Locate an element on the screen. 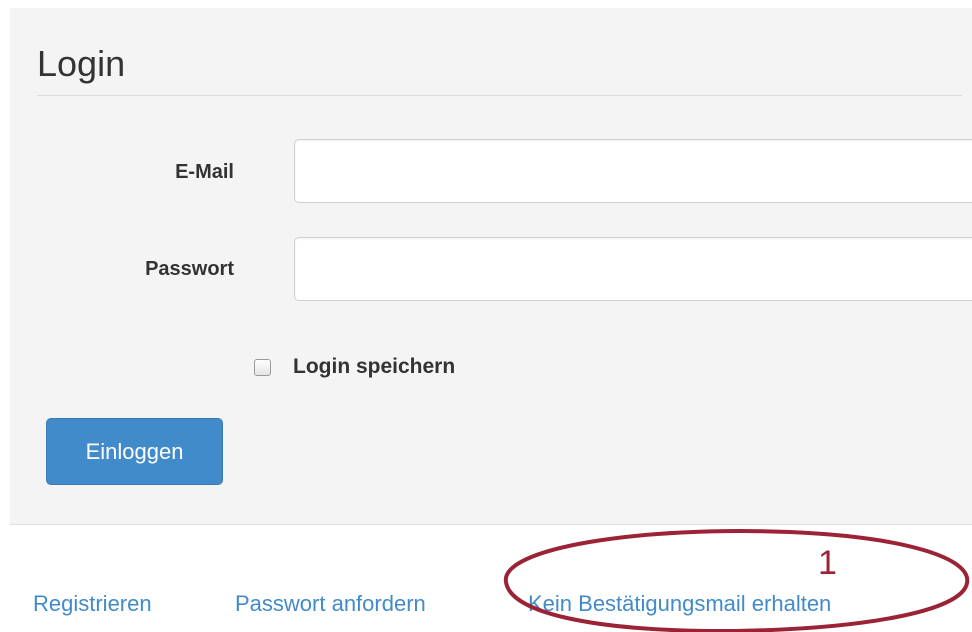  register-link: Registrieren is located at coordinates (92, 604).